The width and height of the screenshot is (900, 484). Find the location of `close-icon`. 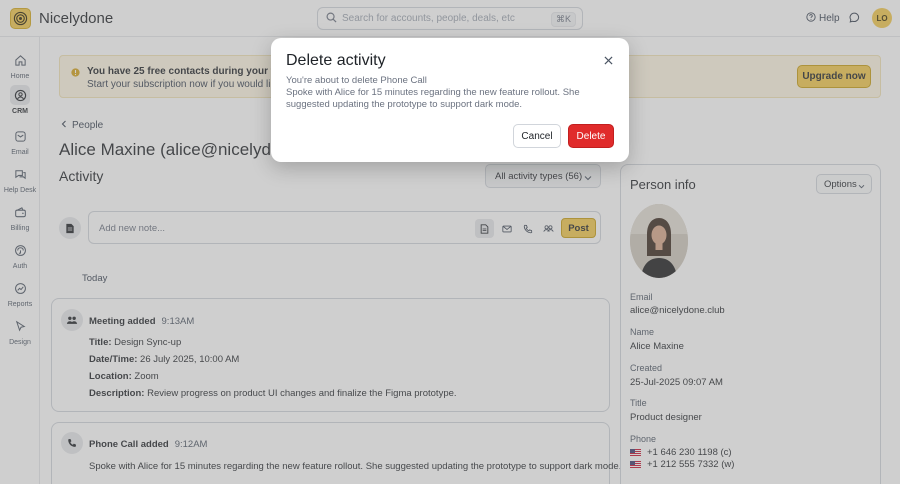

close-icon is located at coordinates (608, 60).